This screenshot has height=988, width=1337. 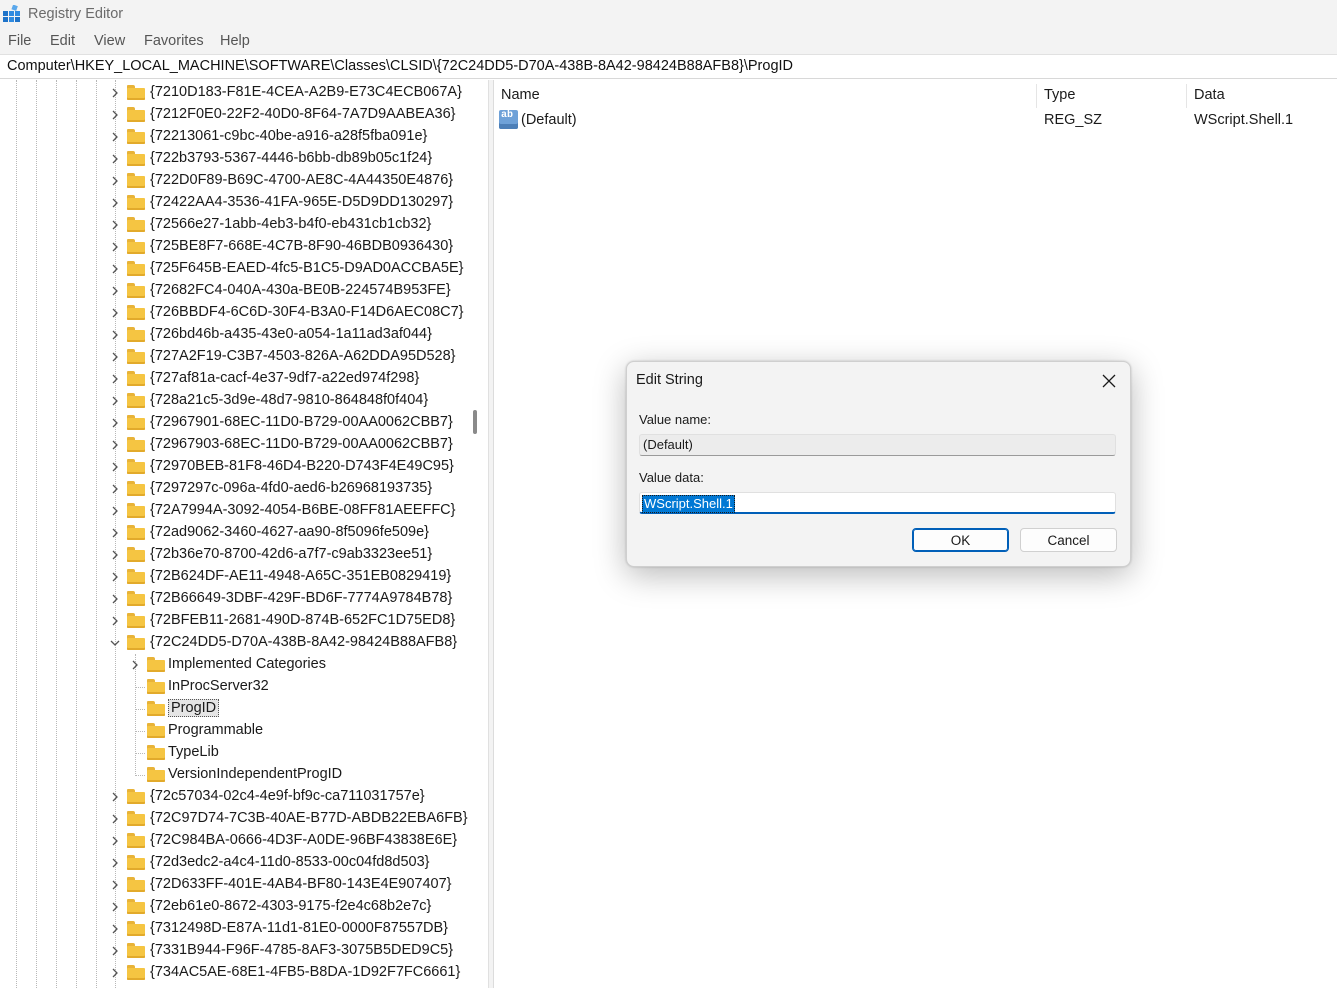 I want to click on tree-item: {72eb61e0-8672-4303-9175-f2e4c68b2e7c}, so click(x=235, y=907).